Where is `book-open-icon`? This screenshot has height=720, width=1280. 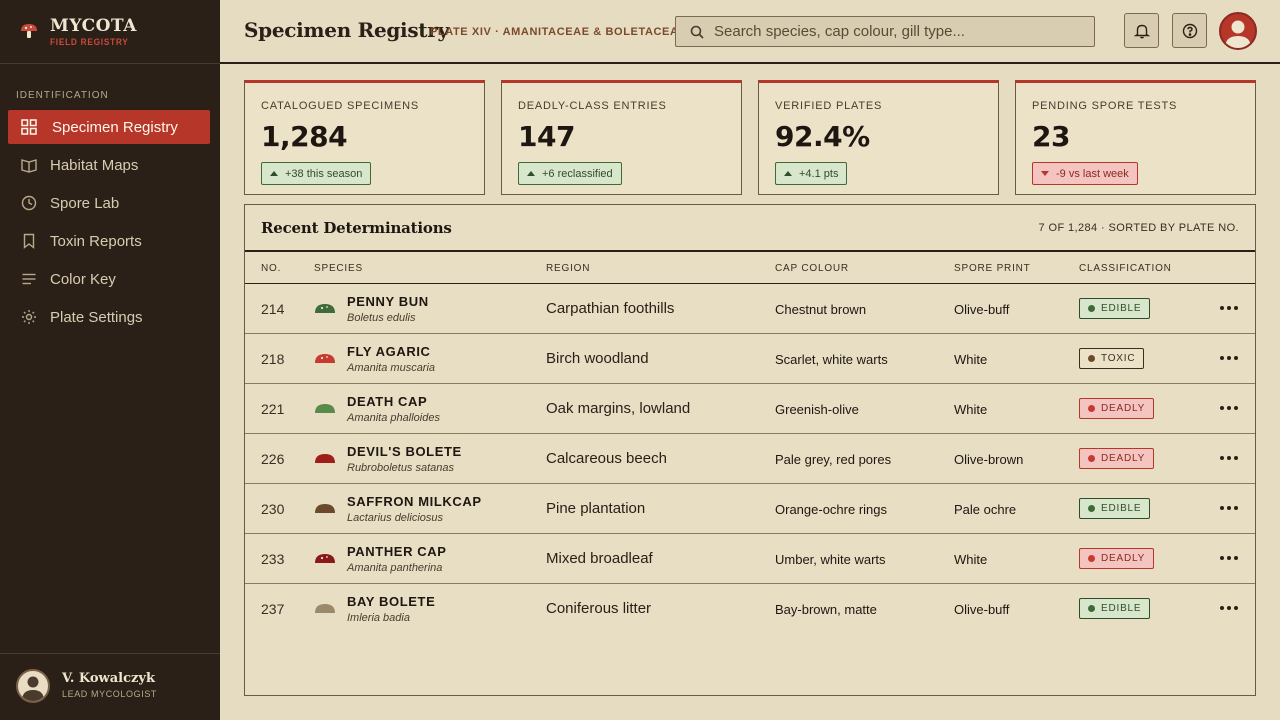
book-open-icon is located at coordinates (29, 165).